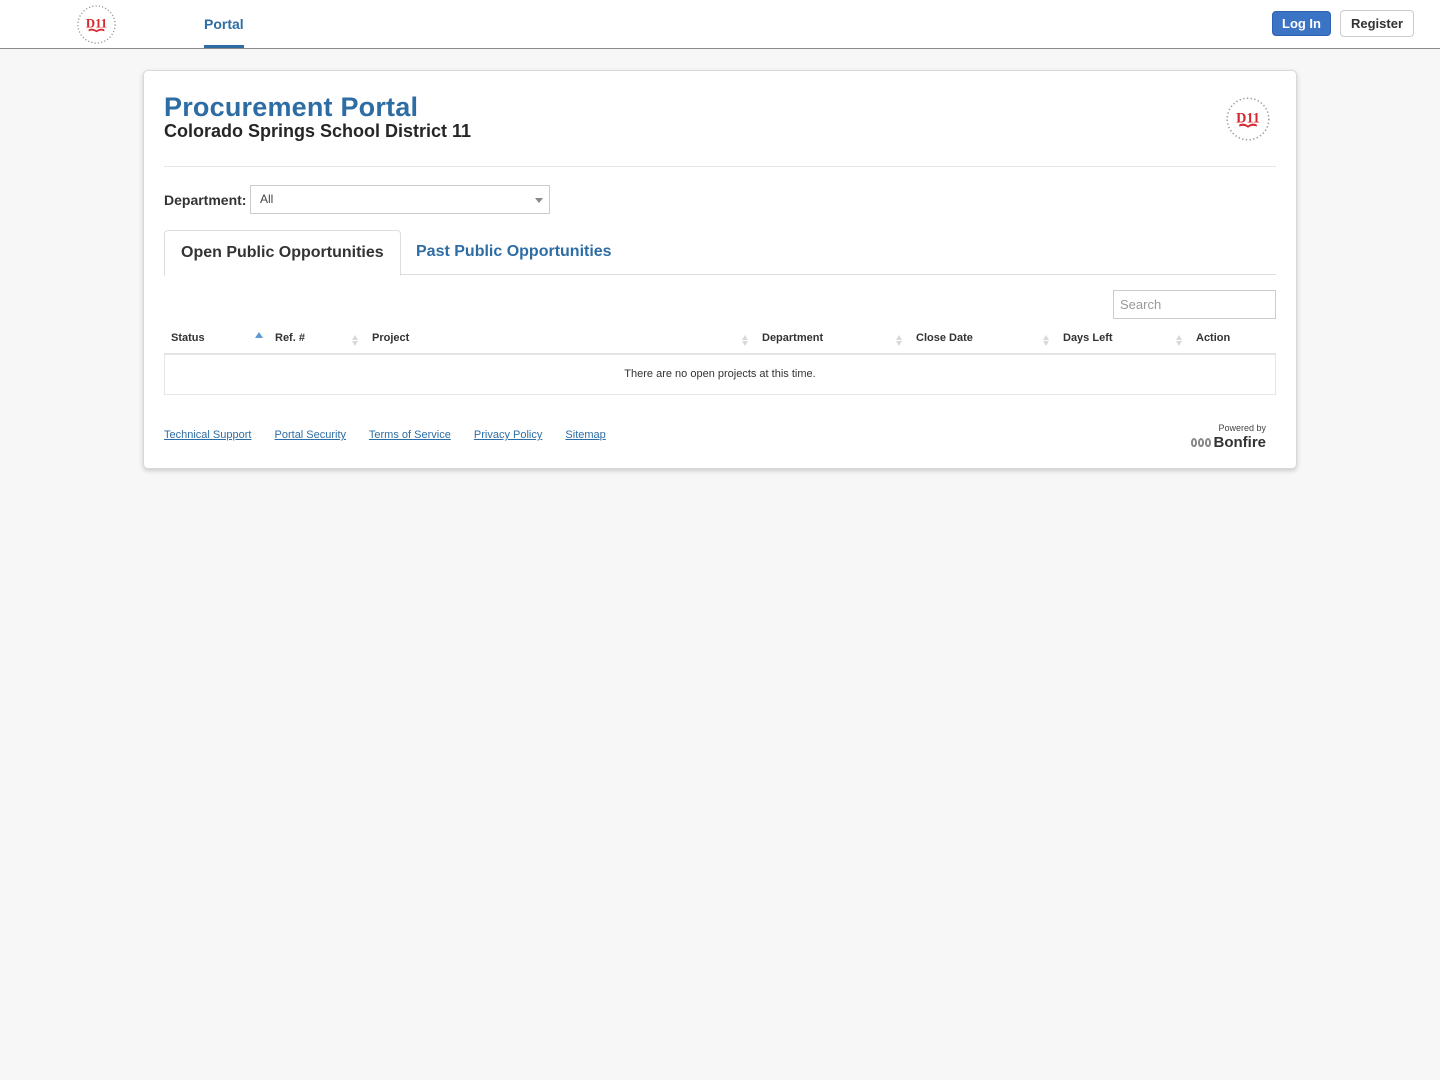 This screenshot has height=1080, width=1440. What do you see at coordinates (944, 339) in the screenshot?
I see `column-header-close-date: Close Date` at bounding box center [944, 339].